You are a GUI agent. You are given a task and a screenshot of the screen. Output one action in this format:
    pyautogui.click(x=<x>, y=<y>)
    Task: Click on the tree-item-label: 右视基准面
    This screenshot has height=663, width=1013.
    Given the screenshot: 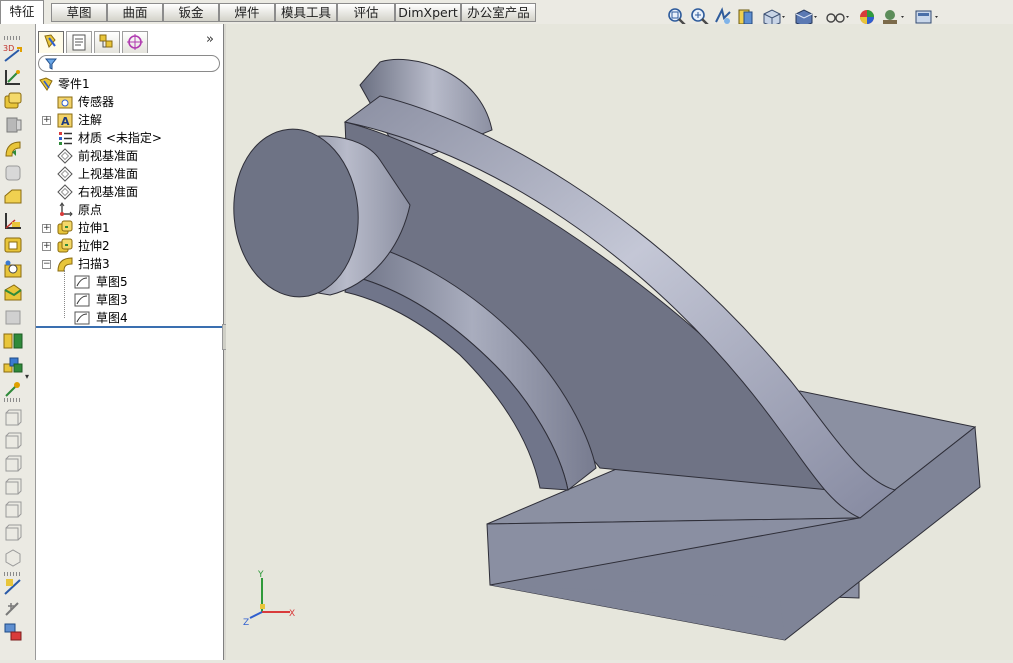 What is the action you would take?
    pyautogui.click(x=108, y=192)
    